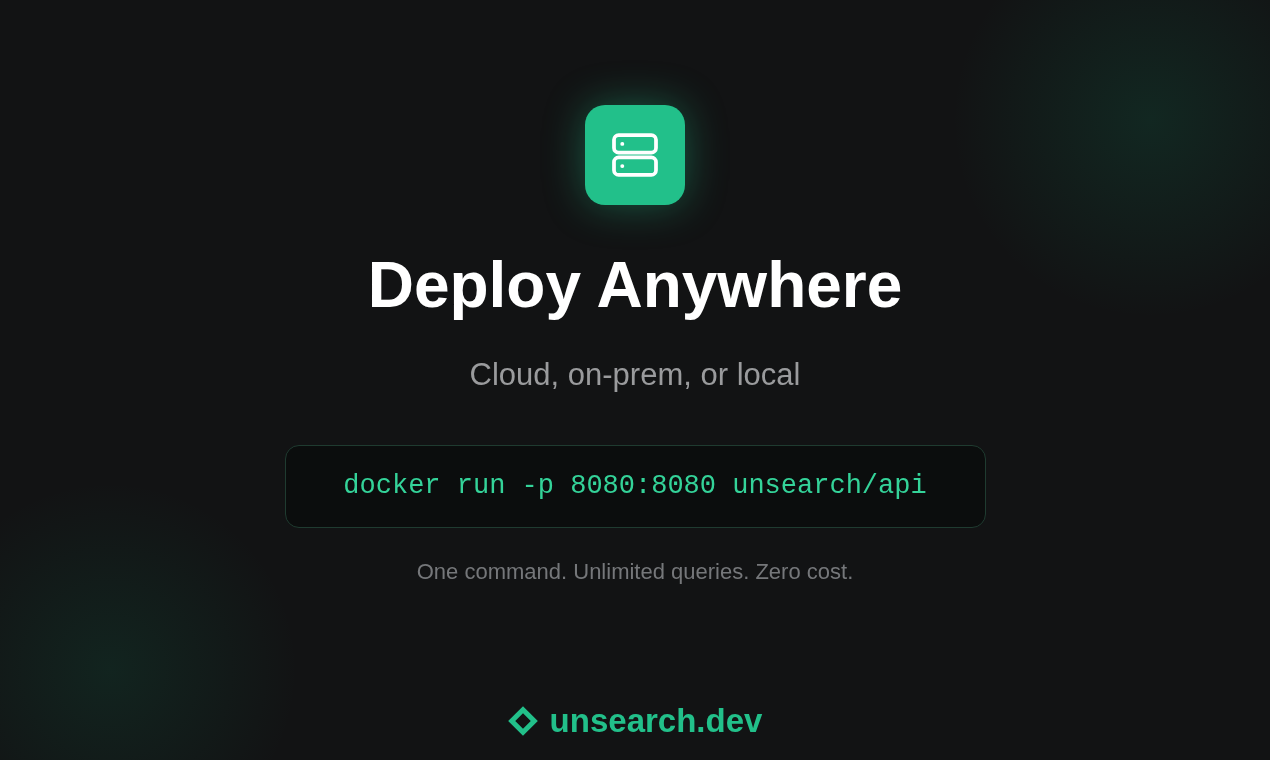 Image resolution: width=1270 pixels, height=760 pixels. I want to click on subtitle: Cloud, on-prem, or local, so click(635, 375).